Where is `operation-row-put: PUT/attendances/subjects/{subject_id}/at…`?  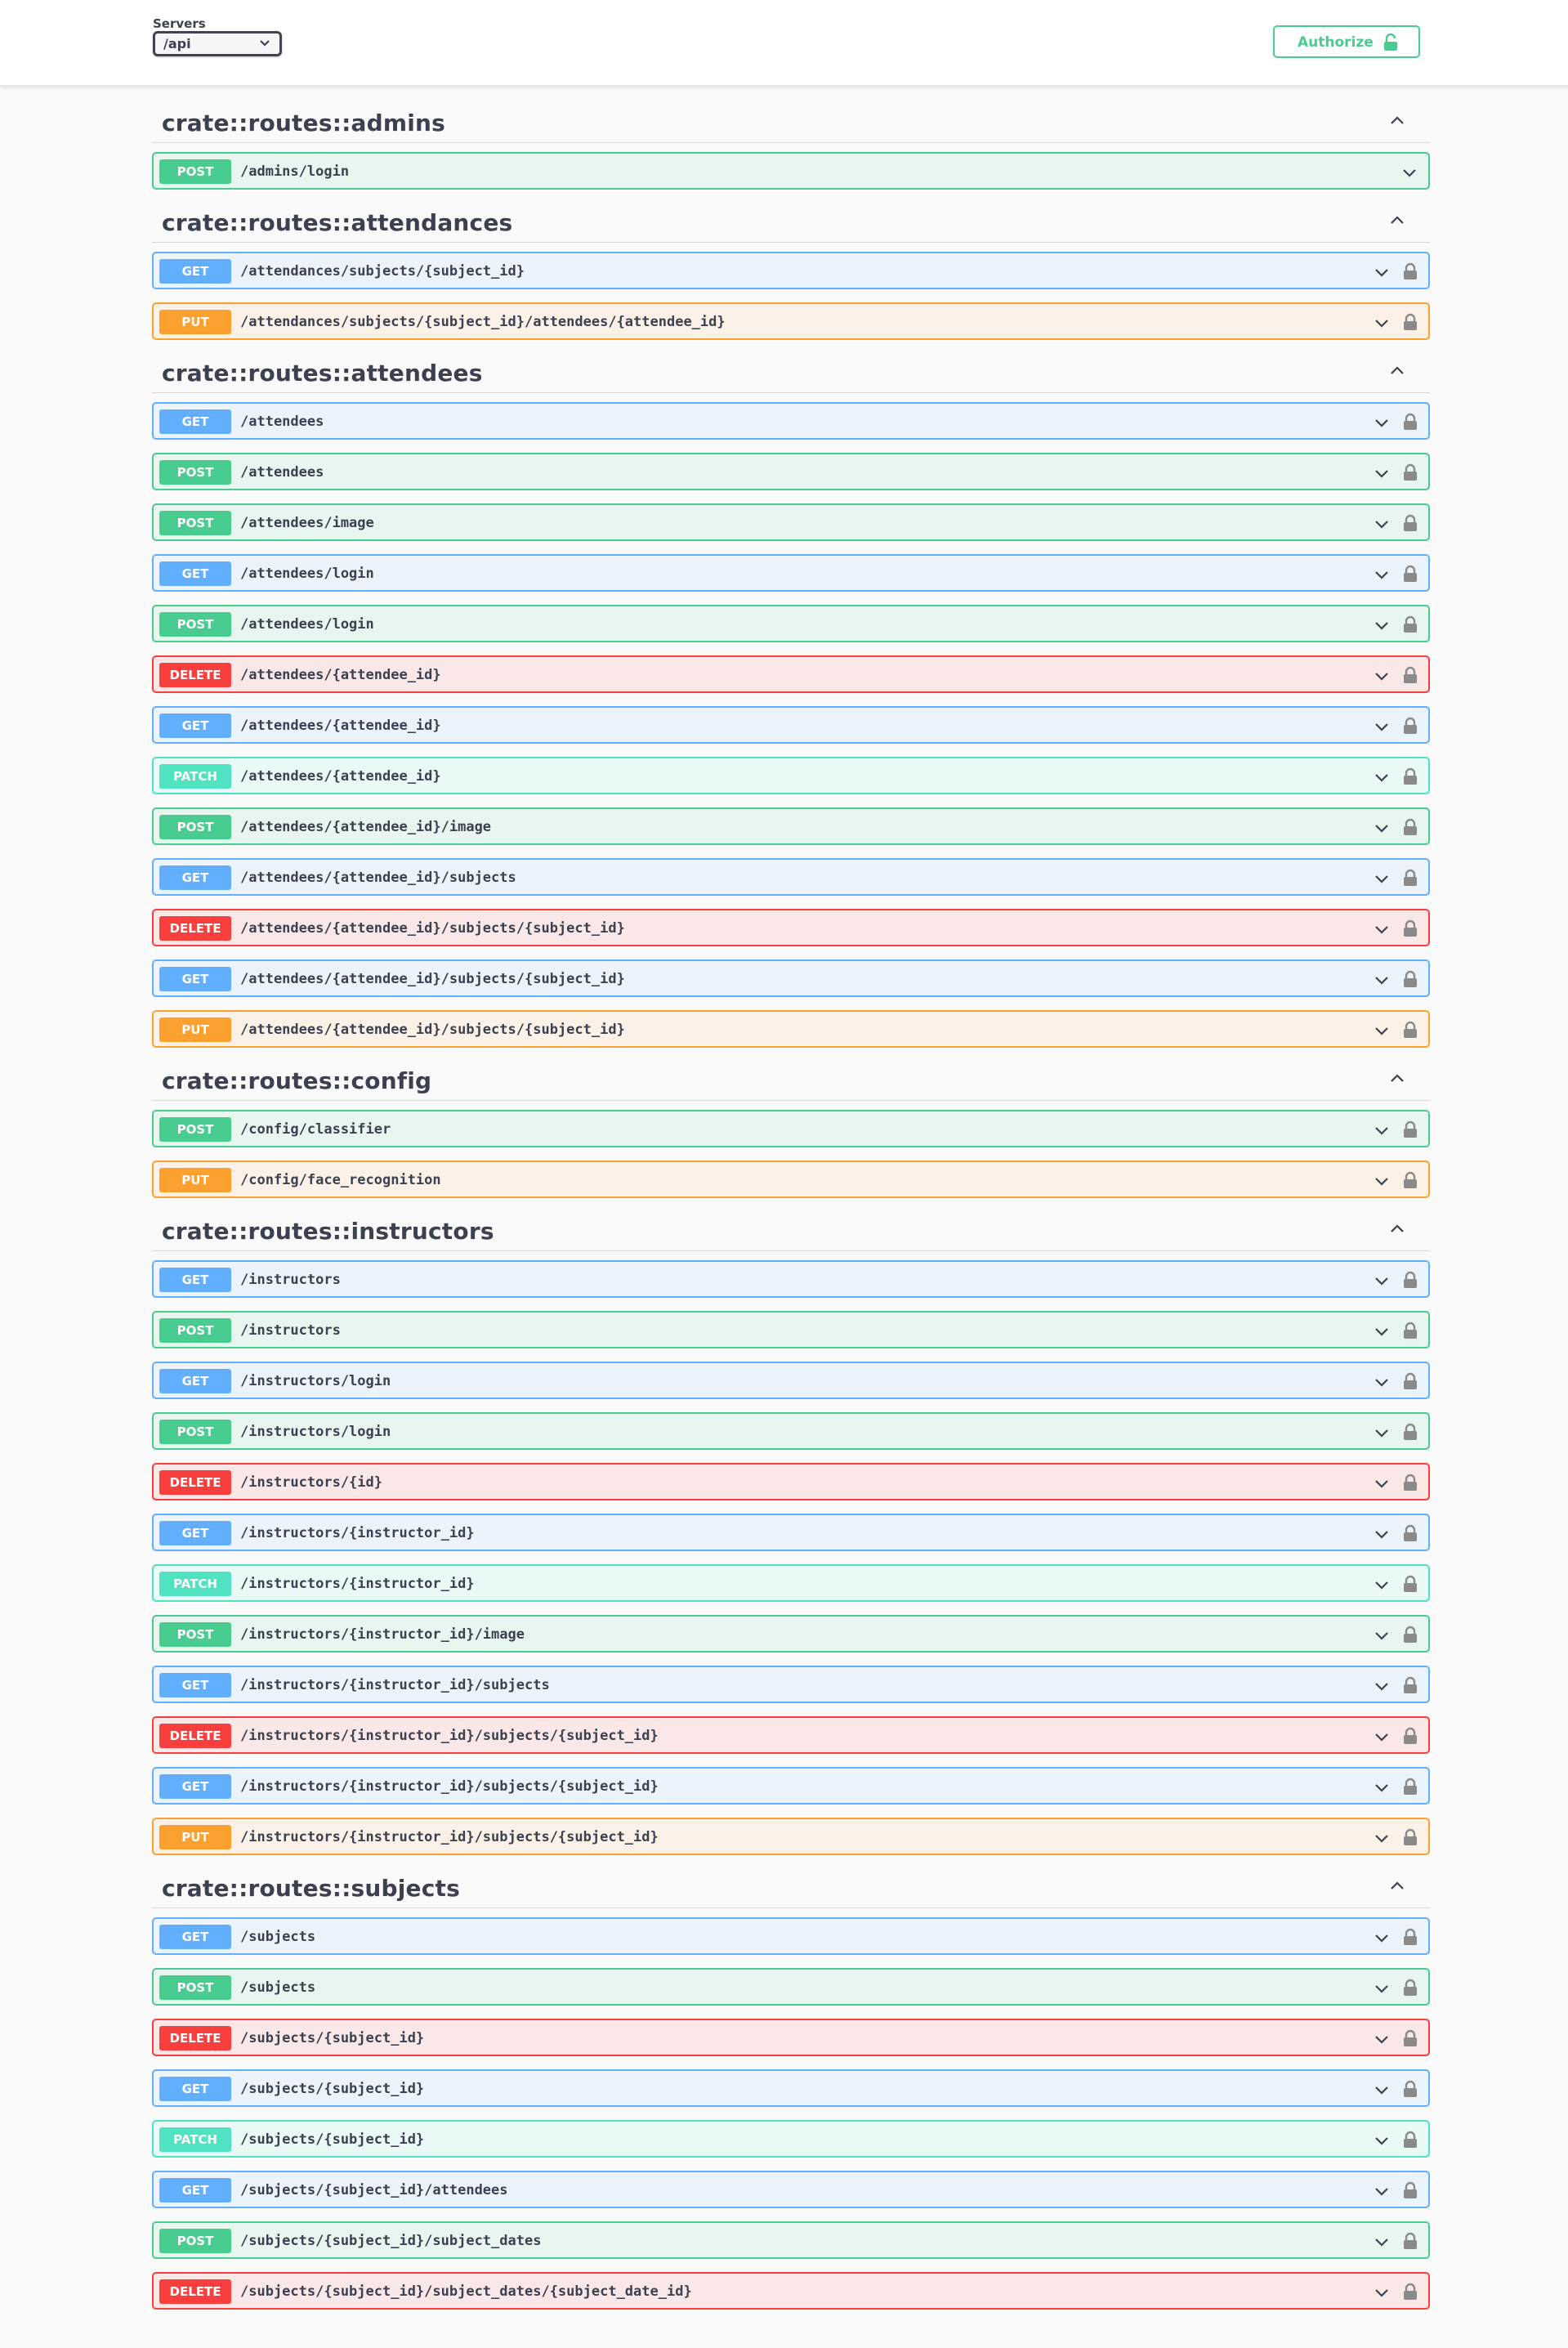
operation-row-put: PUT/attendances/subjects/{subject_id}/at… is located at coordinates (791, 321).